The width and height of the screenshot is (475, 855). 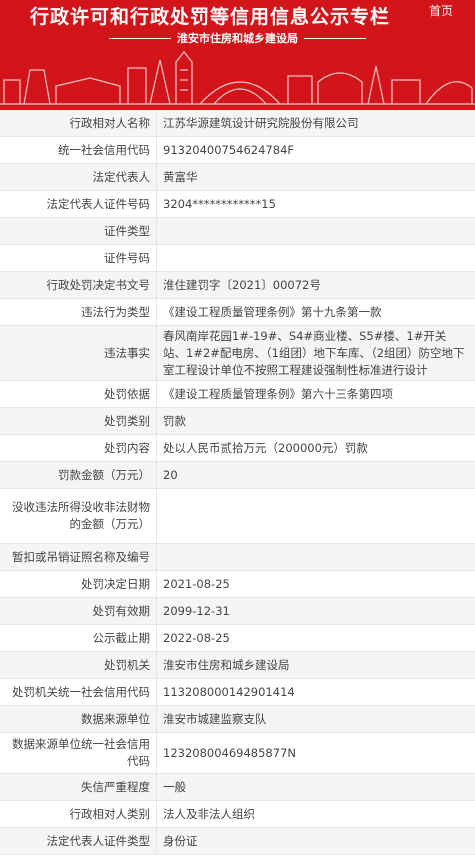 What do you see at coordinates (209, 17) in the screenshot?
I see `page-title: 行政许可和行政处罚等信用信息公示专栏` at bounding box center [209, 17].